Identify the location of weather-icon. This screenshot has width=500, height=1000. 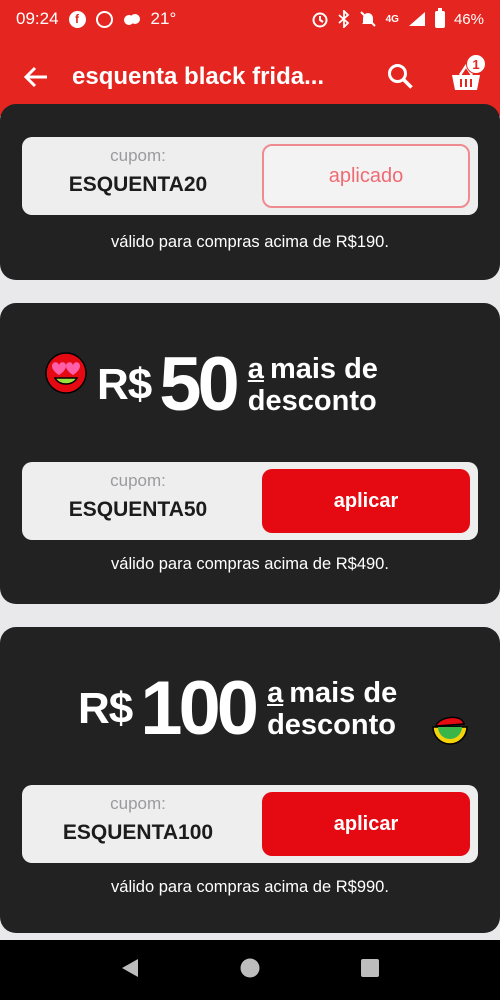
(132, 19).